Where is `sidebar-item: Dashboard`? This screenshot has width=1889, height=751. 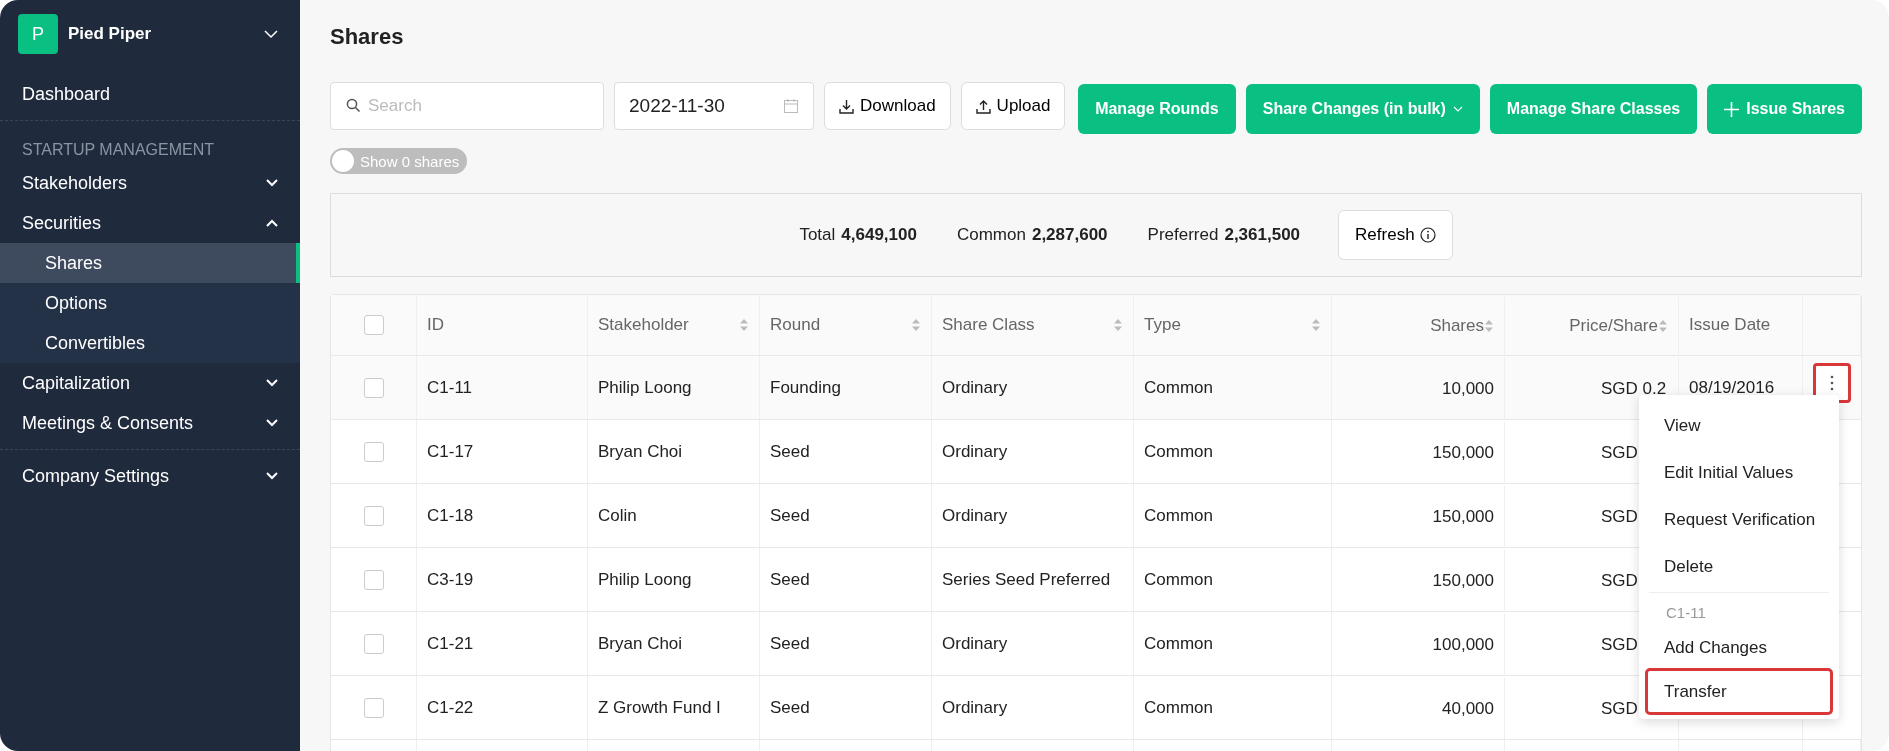
sidebar-item: Dashboard is located at coordinates (150, 94).